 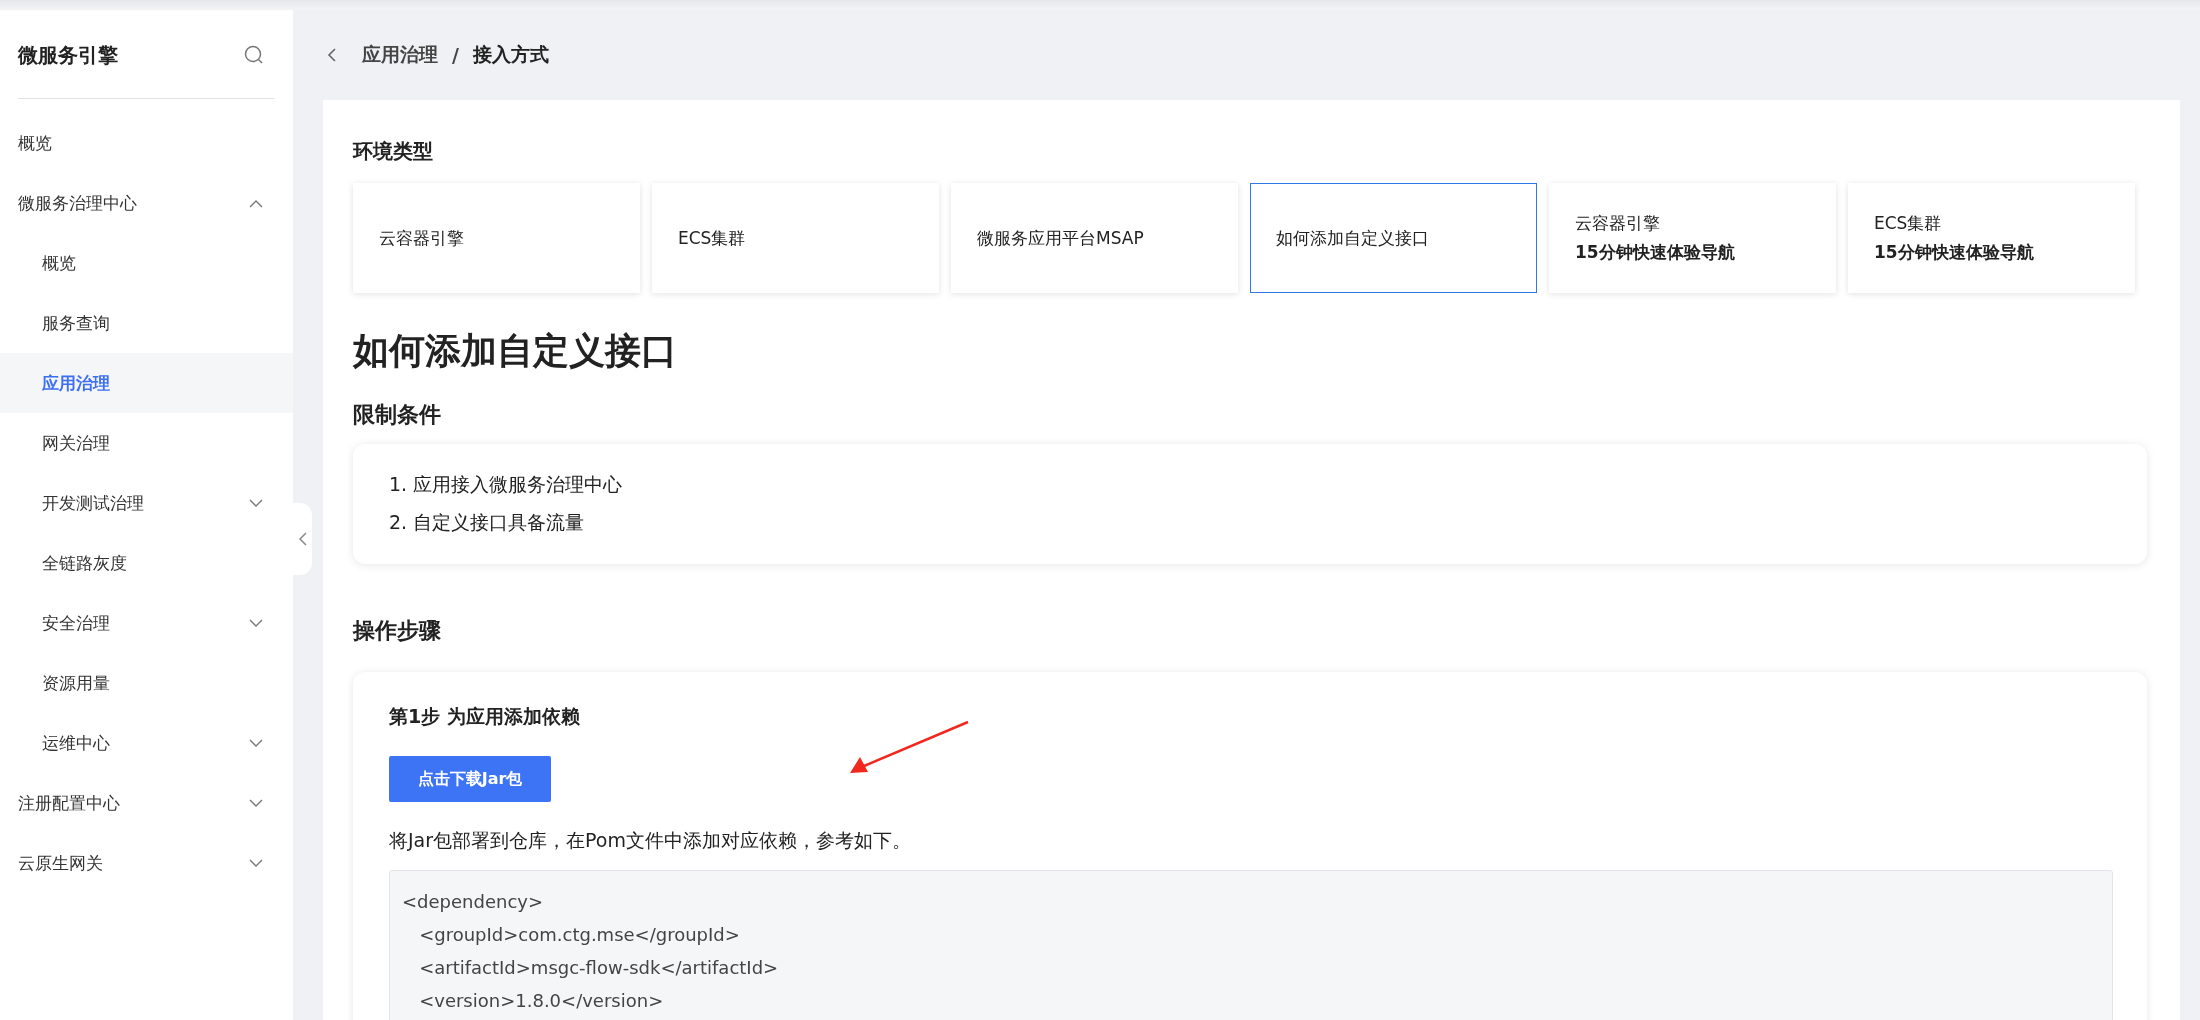 What do you see at coordinates (397, 415) in the screenshot?
I see `section-title: 限制条件` at bounding box center [397, 415].